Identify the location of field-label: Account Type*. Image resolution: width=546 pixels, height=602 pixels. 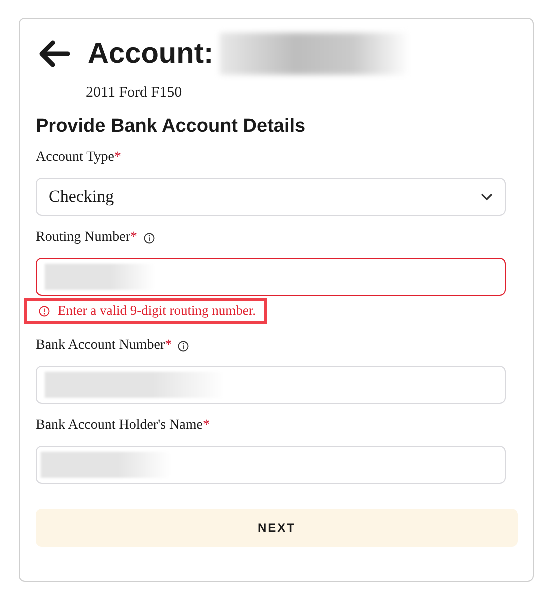
(79, 158).